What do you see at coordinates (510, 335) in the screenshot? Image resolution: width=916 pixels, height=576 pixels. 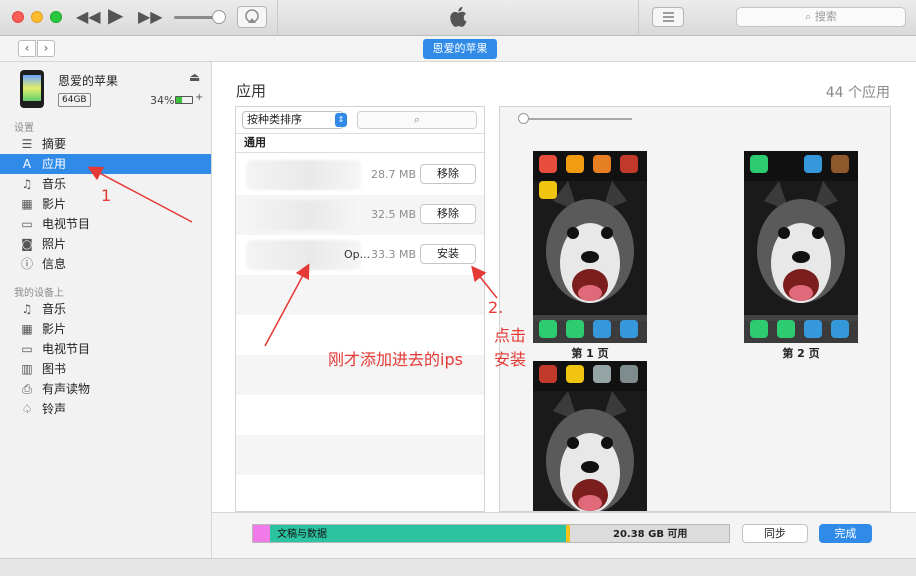 I see `annotation-step2-line1: 点击` at bounding box center [510, 335].